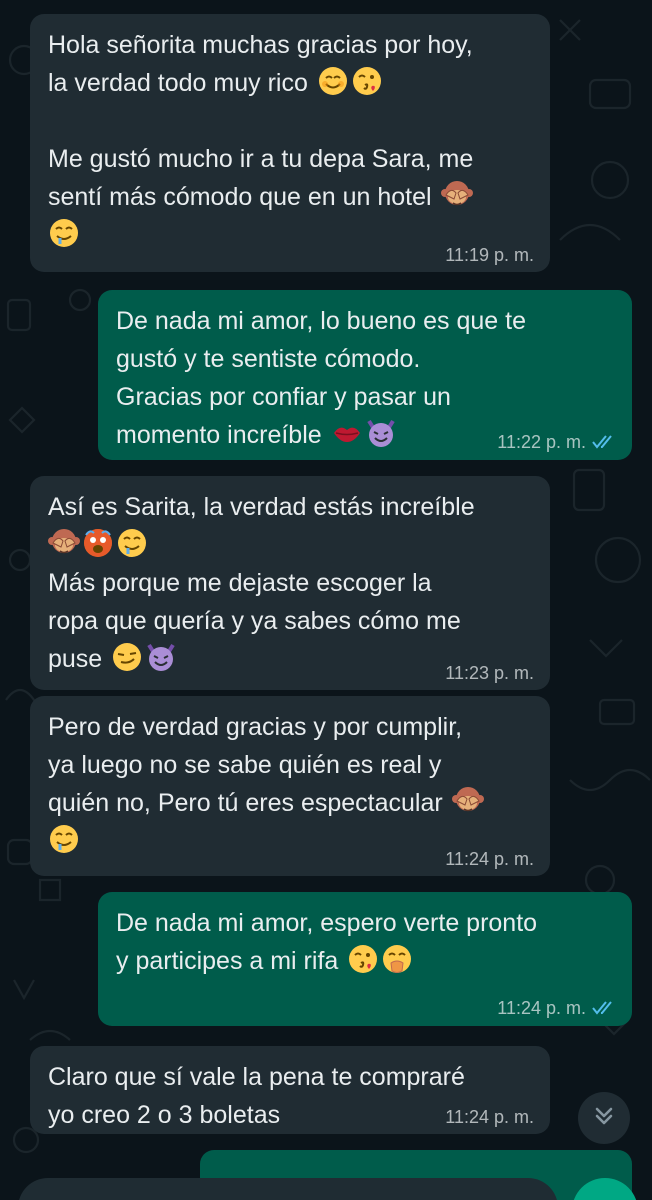  Describe the element at coordinates (489, 255) in the screenshot. I see `message-timestamp: 11:19 p. m.` at that location.